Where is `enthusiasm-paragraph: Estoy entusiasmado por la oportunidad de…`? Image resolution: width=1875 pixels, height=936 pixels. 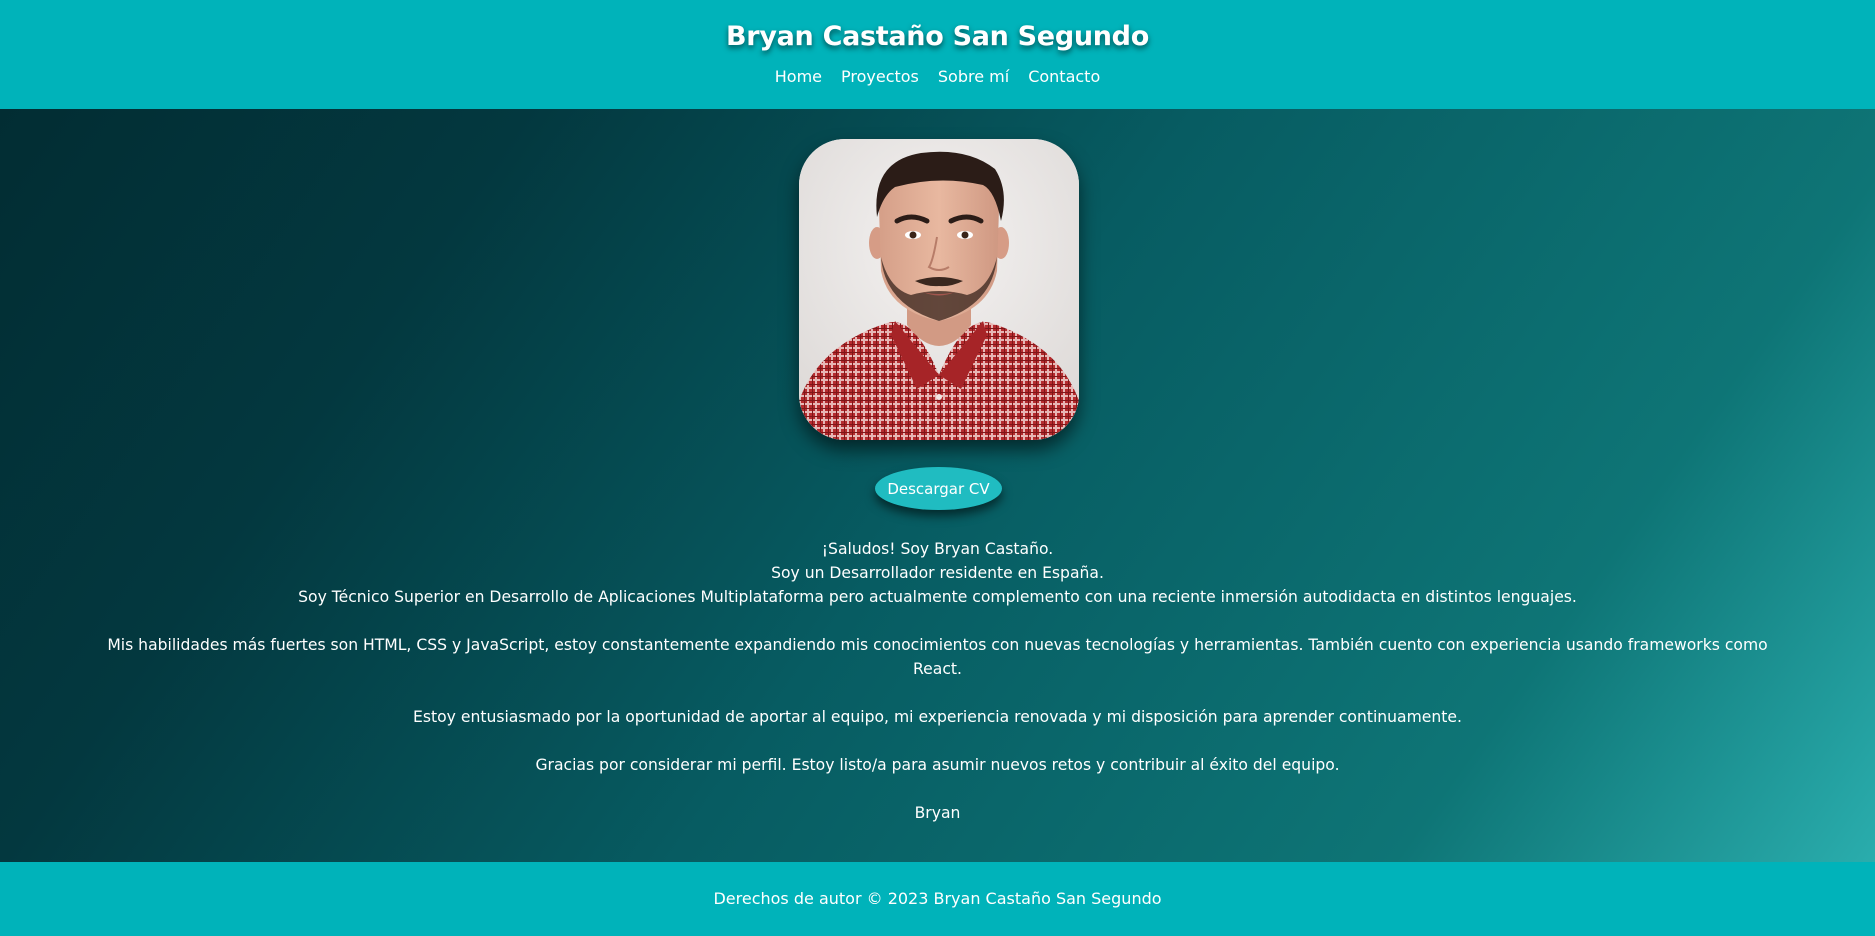 enthusiasm-paragraph: Estoy entusiasmado por la oportunidad de… is located at coordinates (937, 717).